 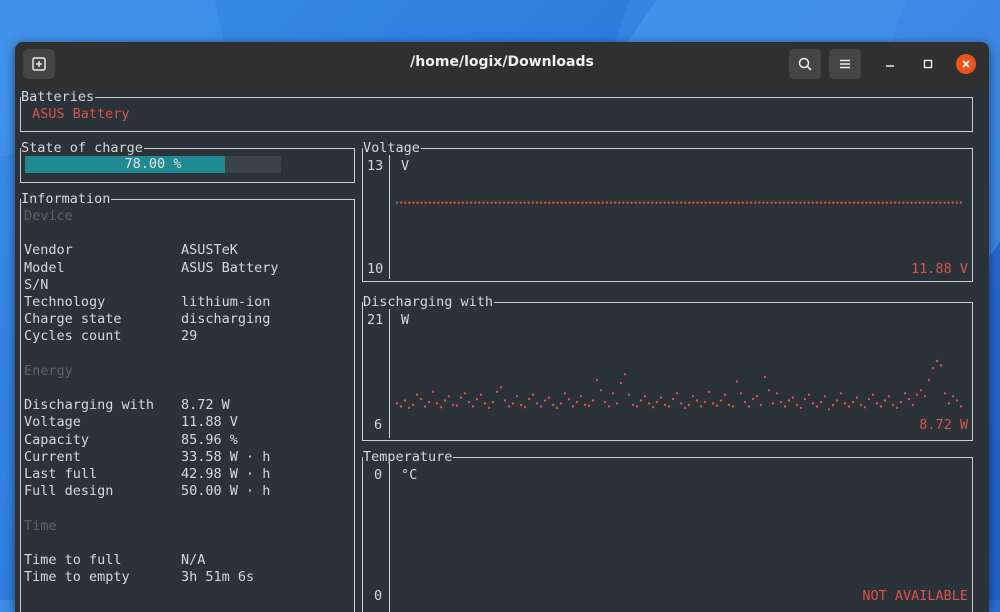 I want to click on search-button, so click(x=805, y=64).